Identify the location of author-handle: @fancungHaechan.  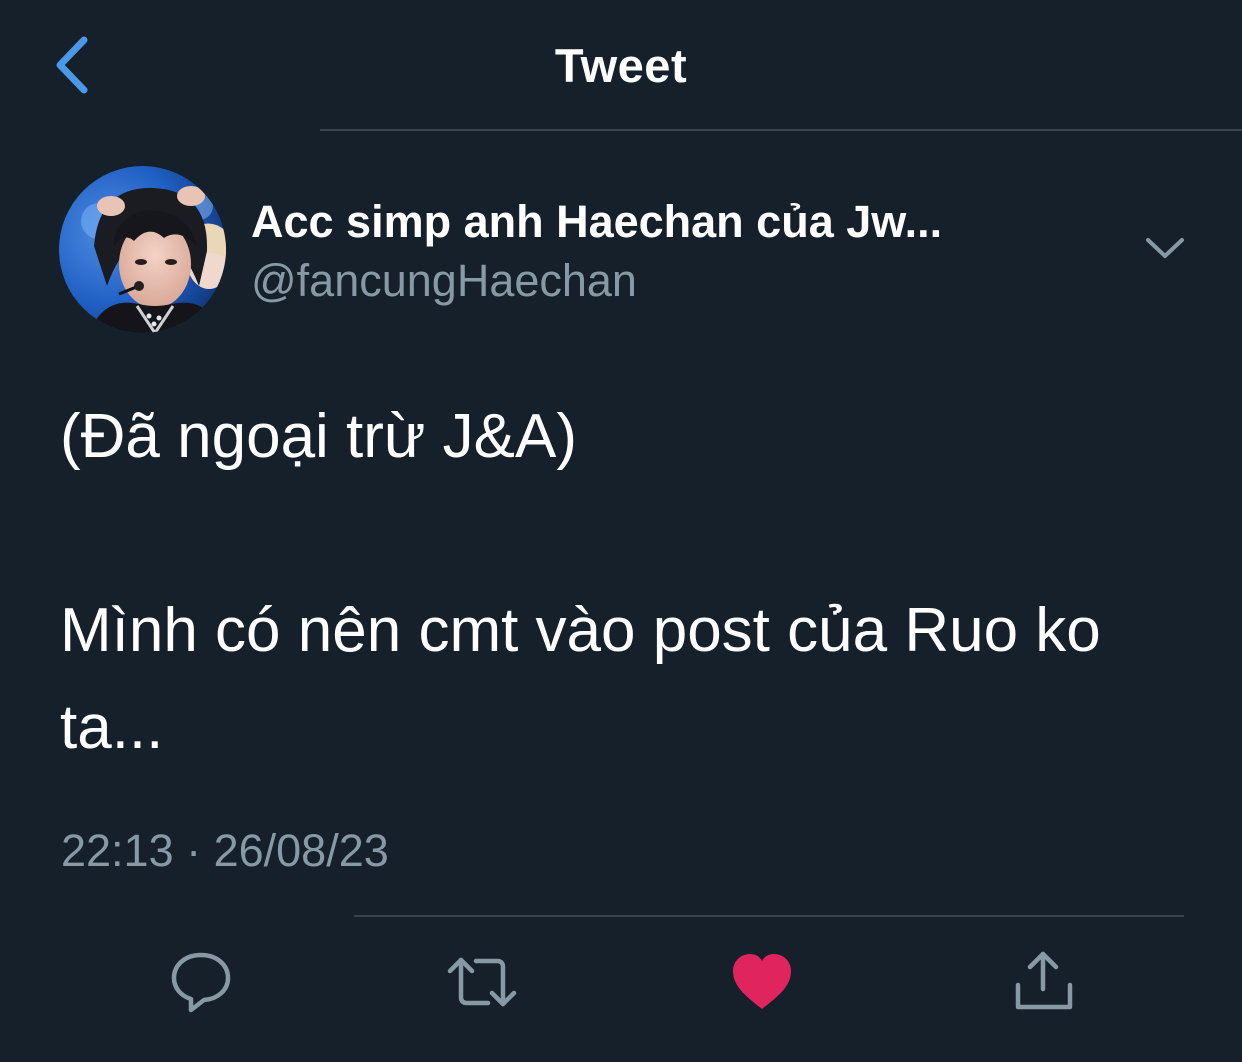
(444, 281).